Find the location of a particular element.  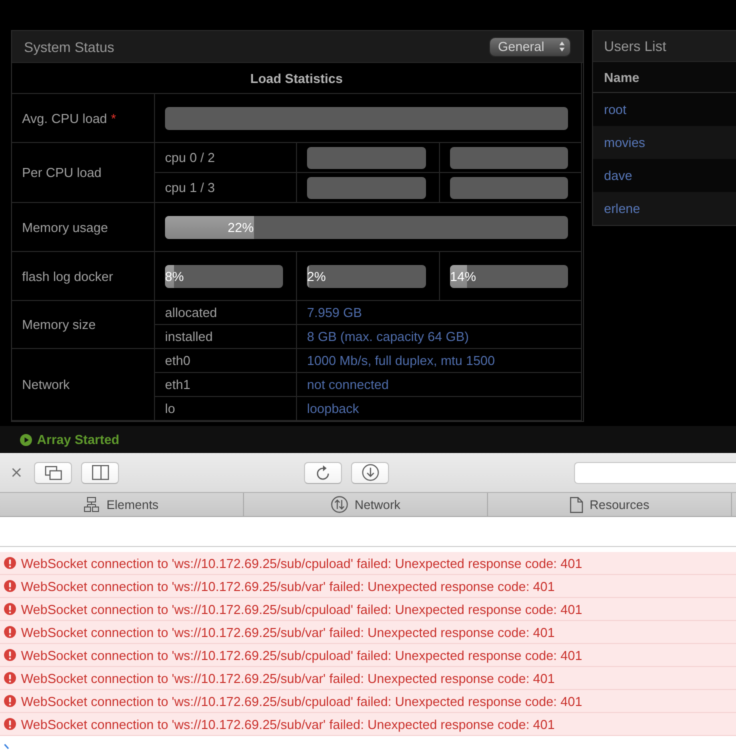

table-cell: lo is located at coordinates (226, 409).